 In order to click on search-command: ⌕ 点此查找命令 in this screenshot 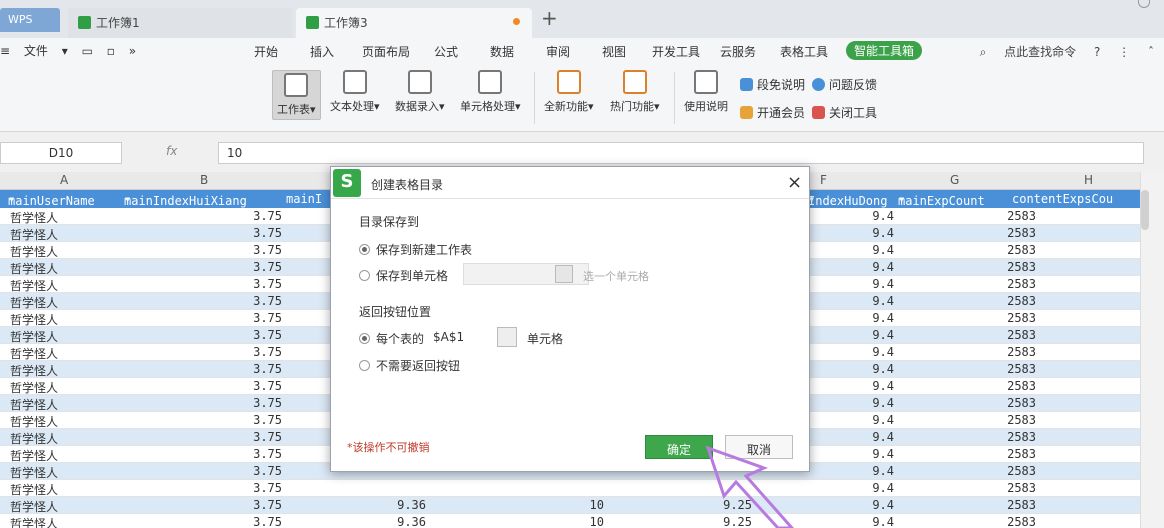, I will do `click(1021, 52)`.